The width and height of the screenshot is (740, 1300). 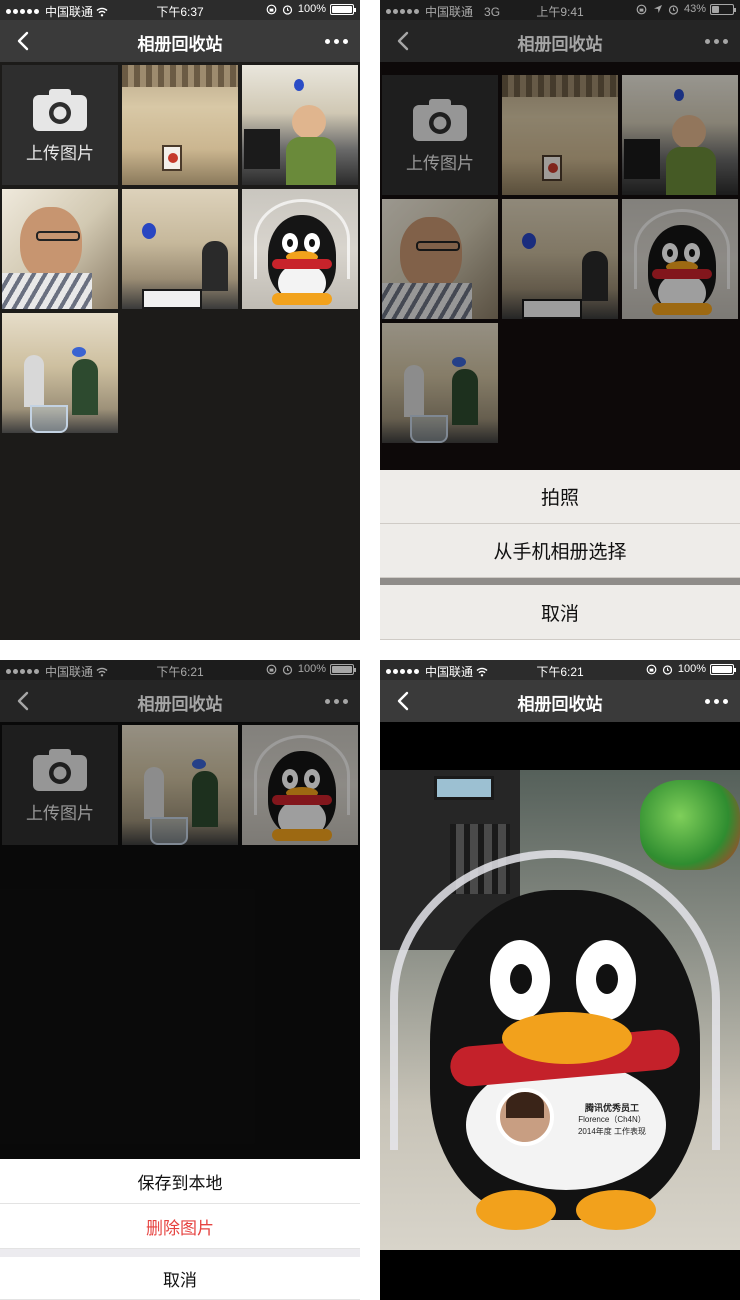 I want to click on penguin-beak, so click(x=567, y=1038).